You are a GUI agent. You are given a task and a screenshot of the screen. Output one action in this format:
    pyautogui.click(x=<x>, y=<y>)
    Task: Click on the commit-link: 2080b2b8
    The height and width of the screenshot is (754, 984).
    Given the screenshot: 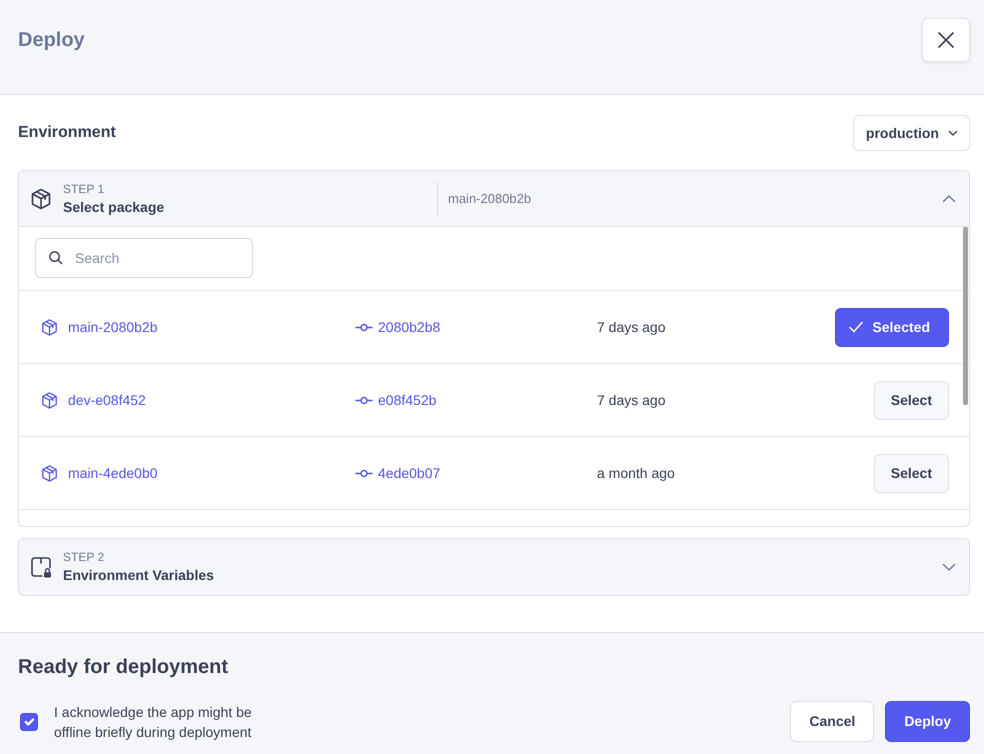 What is the action you would take?
    pyautogui.click(x=409, y=327)
    